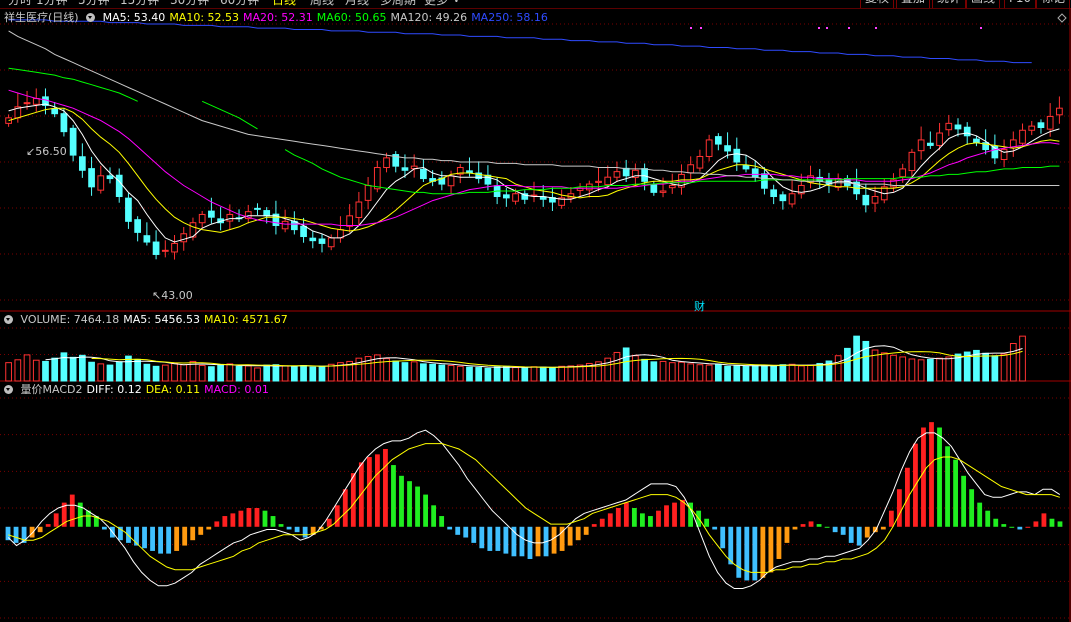  I want to click on macd-menu-icon, so click(8, 389).